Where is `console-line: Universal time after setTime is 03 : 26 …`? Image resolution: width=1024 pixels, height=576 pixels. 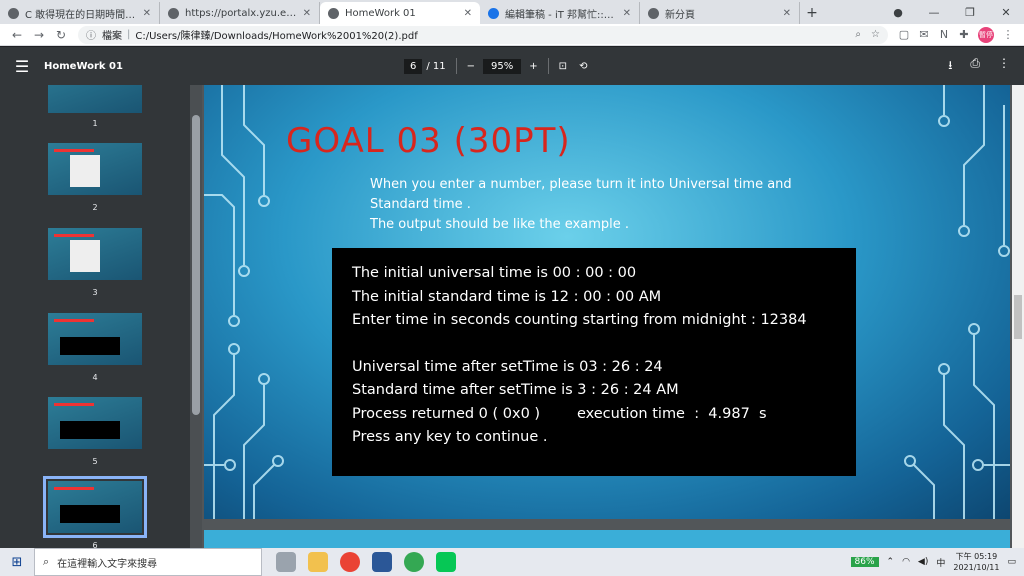
console-line: Universal time after setTime is 03 : 26 … is located at coordinates (507, 366).